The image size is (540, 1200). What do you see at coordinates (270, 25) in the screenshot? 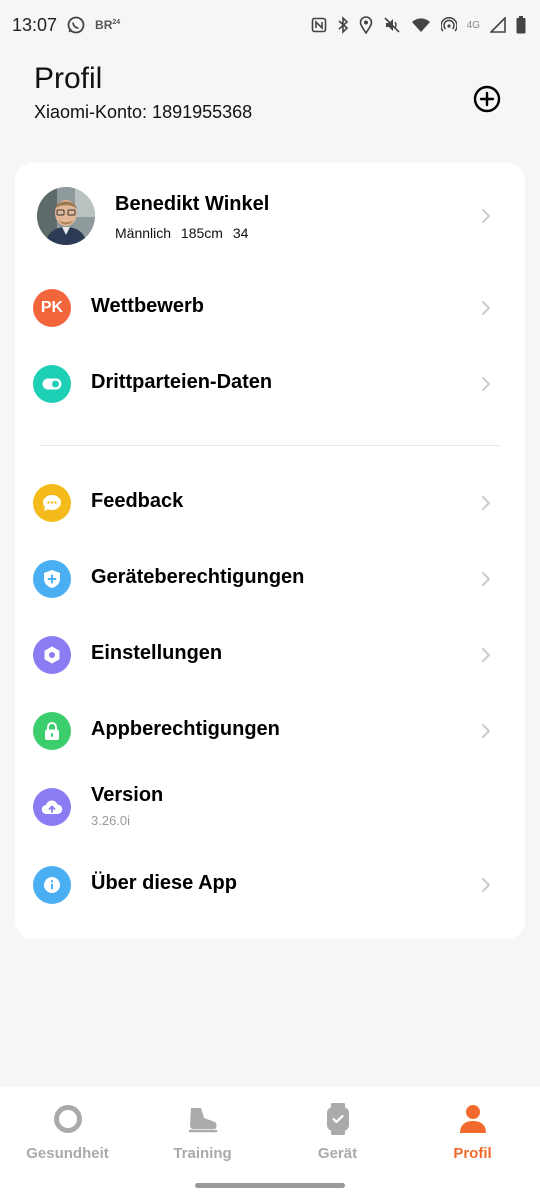
I see `status-bar: 13:07 BR24 4G` at bounding box center [270, 25].